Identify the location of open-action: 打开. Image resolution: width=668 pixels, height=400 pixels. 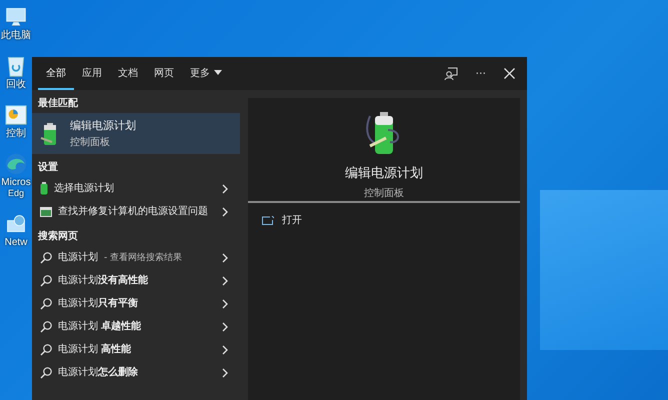
(384, 220).